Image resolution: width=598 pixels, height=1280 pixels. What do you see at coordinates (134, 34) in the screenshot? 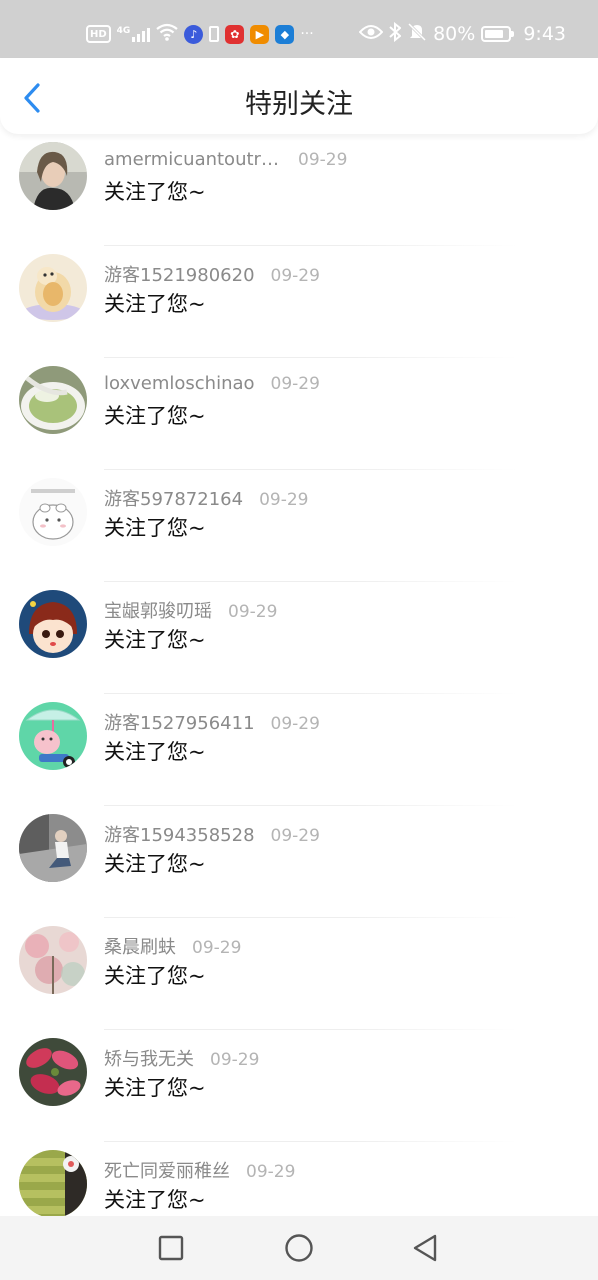
I see `signal-icon: 4G` at bounding box center [134, 34].